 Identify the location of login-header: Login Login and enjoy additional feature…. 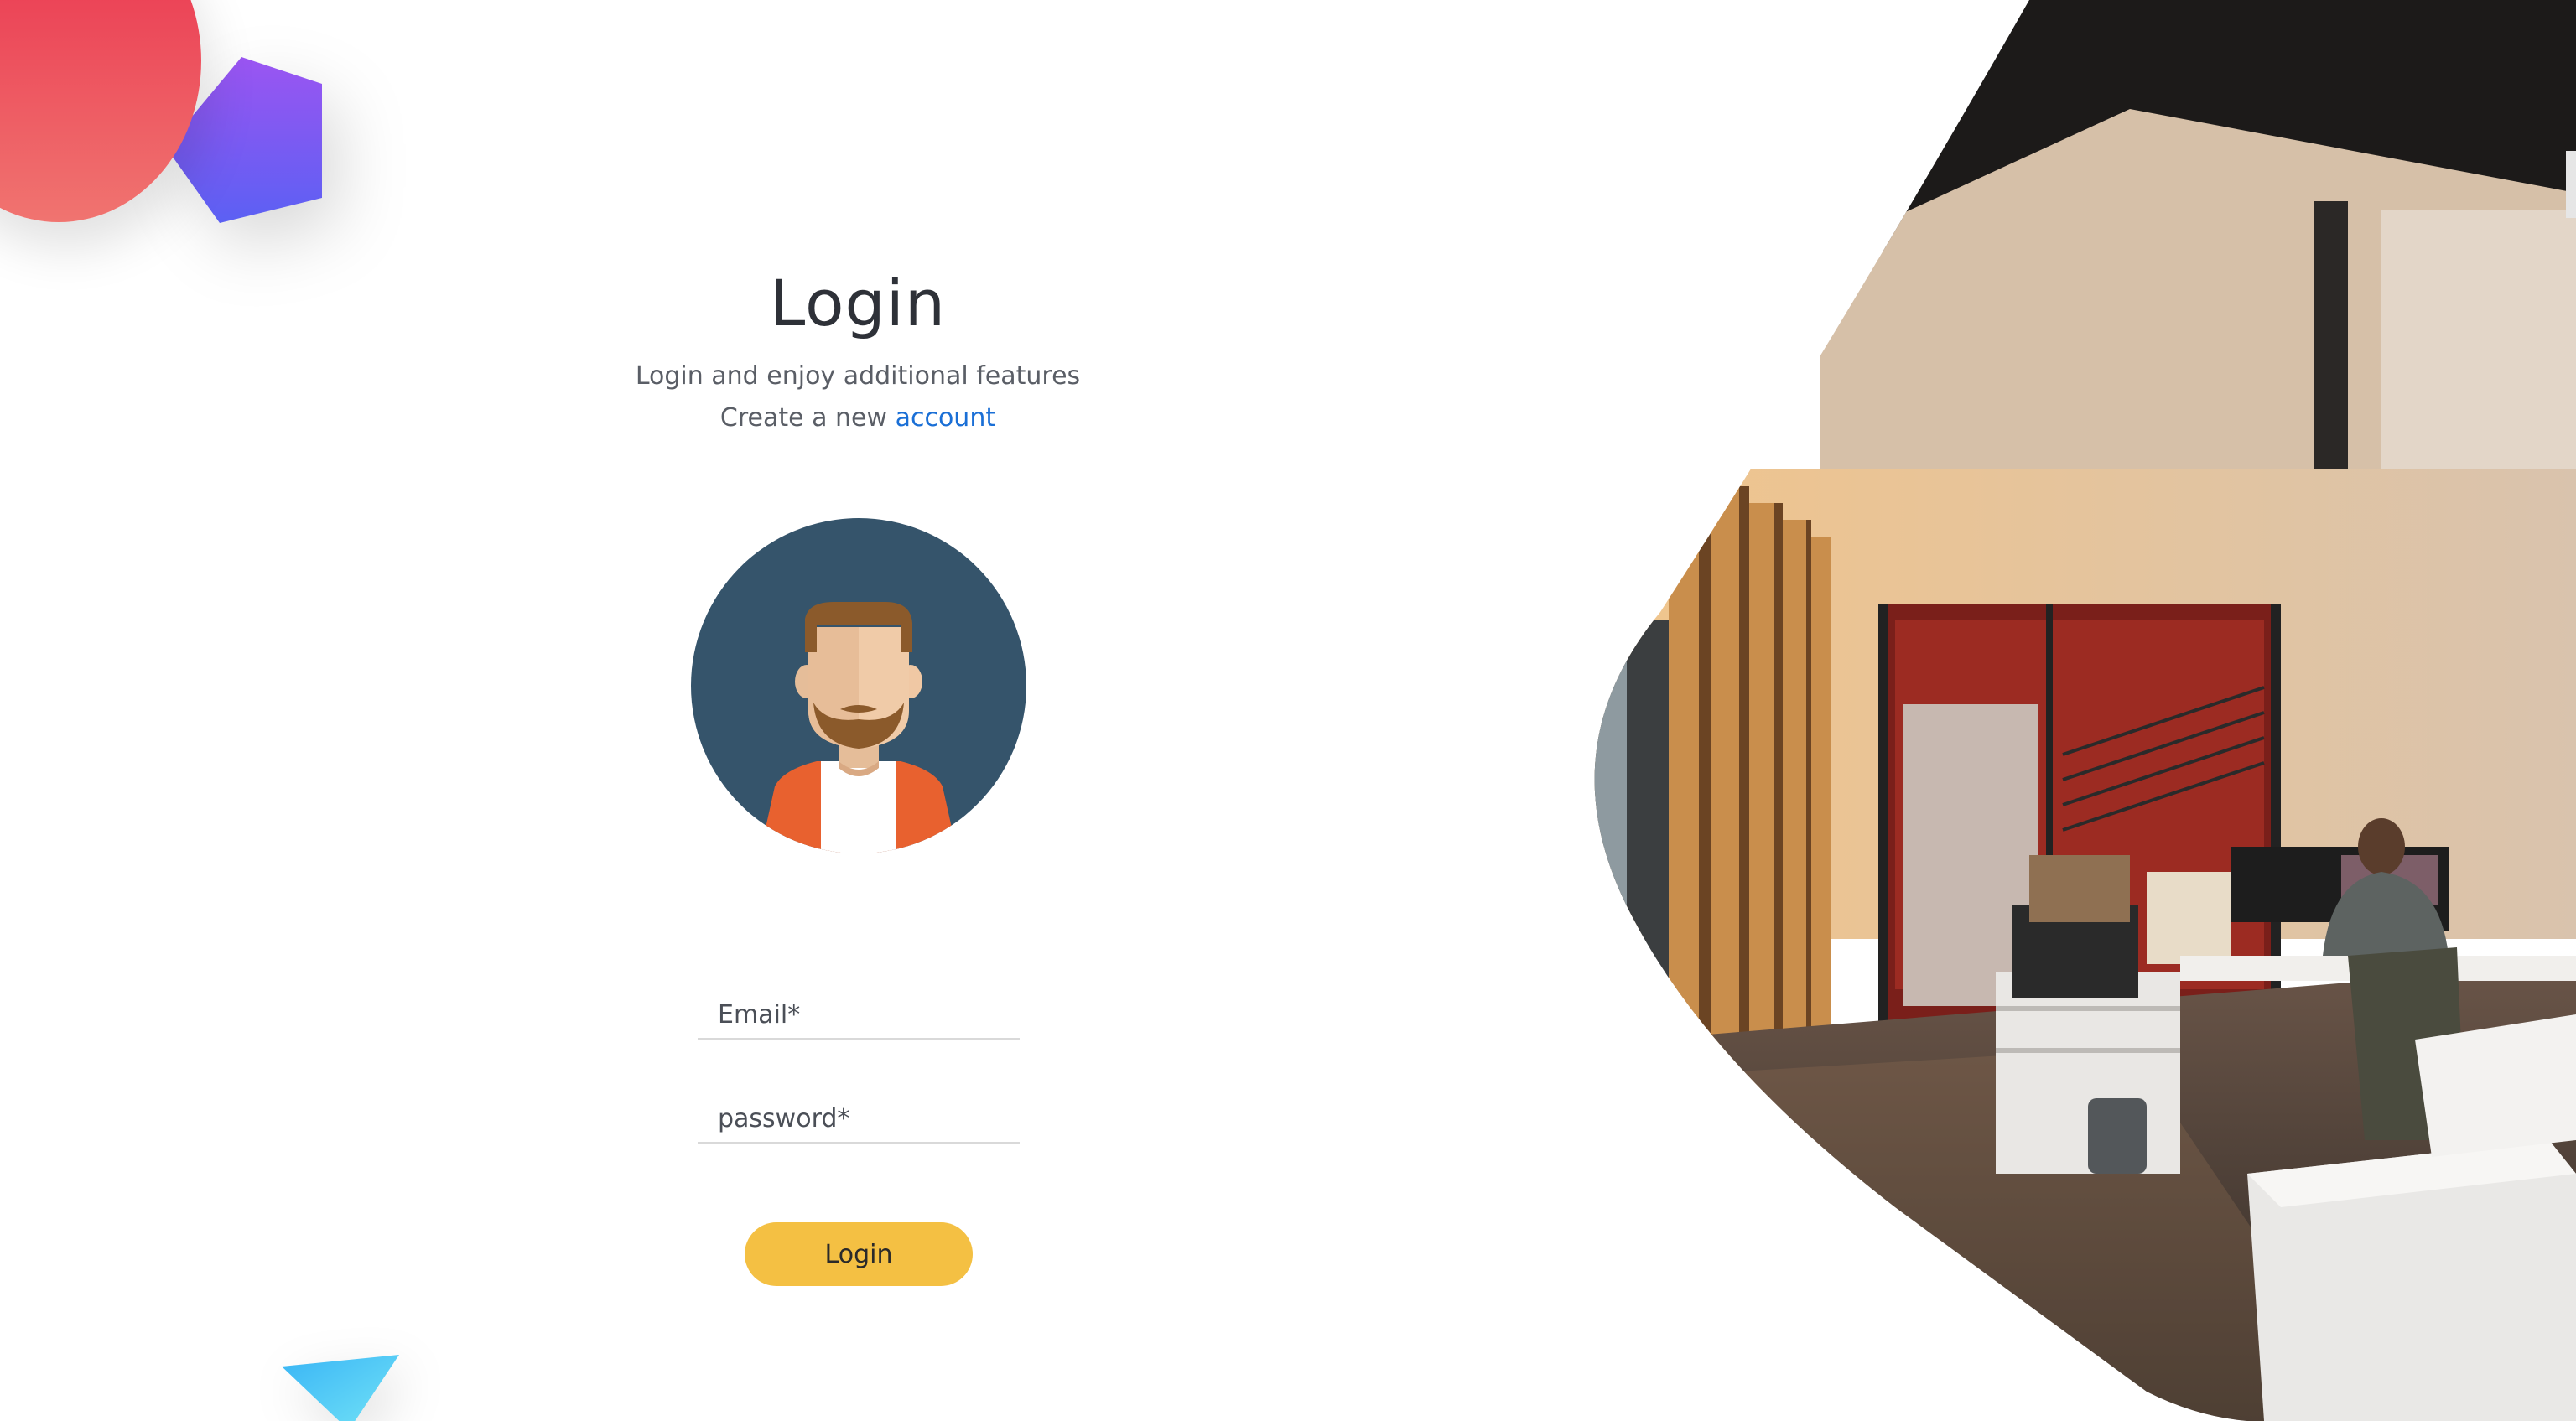
(858, 345).